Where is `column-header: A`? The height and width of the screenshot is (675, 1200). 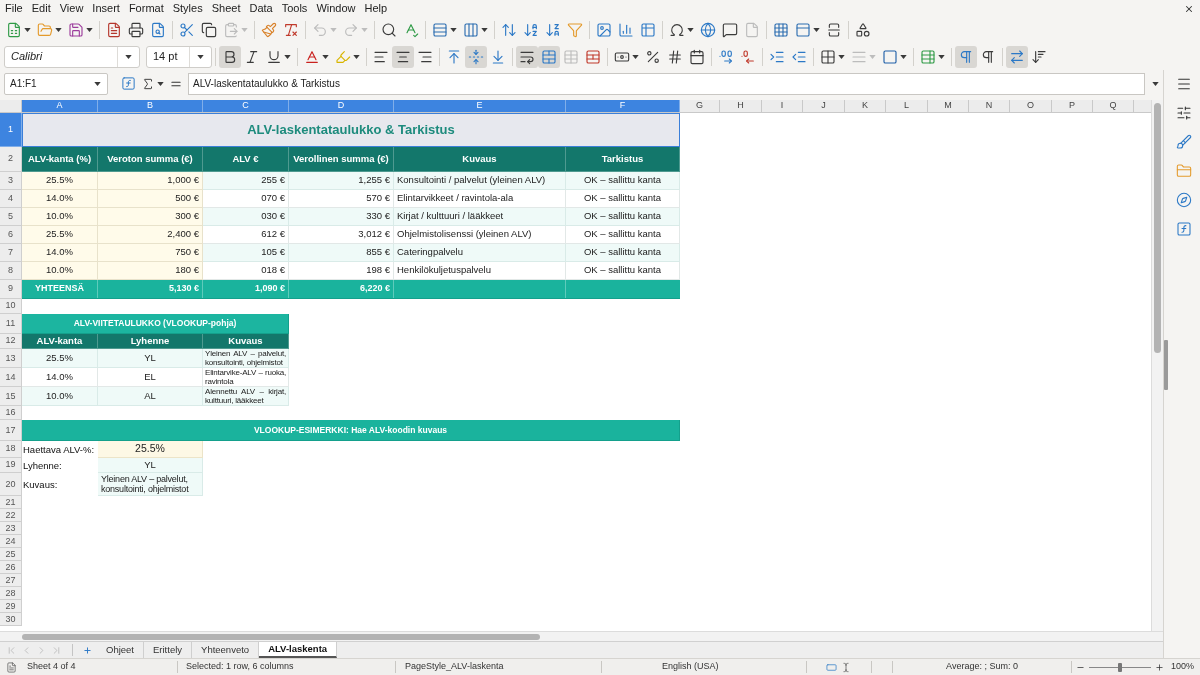
column-header: A is located at coordinates (60, 106).